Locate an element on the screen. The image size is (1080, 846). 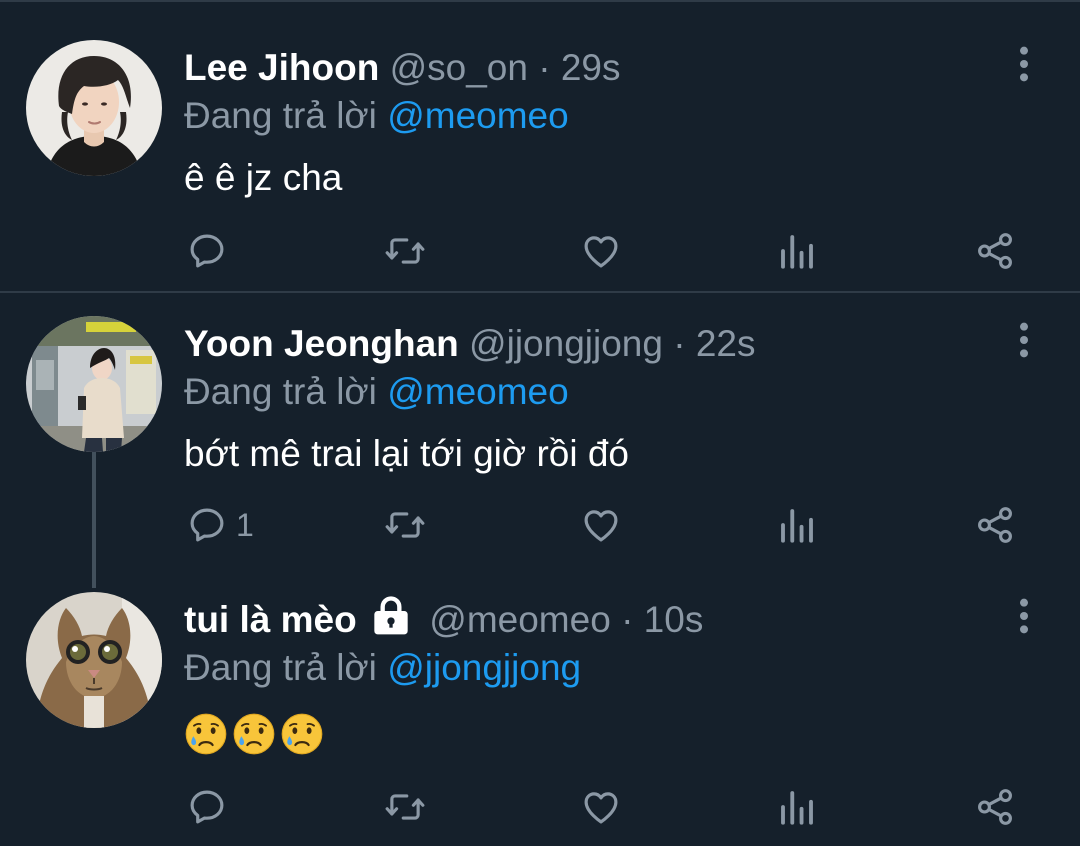
user-handle: @meomeo is located at coordinates (520, 619).